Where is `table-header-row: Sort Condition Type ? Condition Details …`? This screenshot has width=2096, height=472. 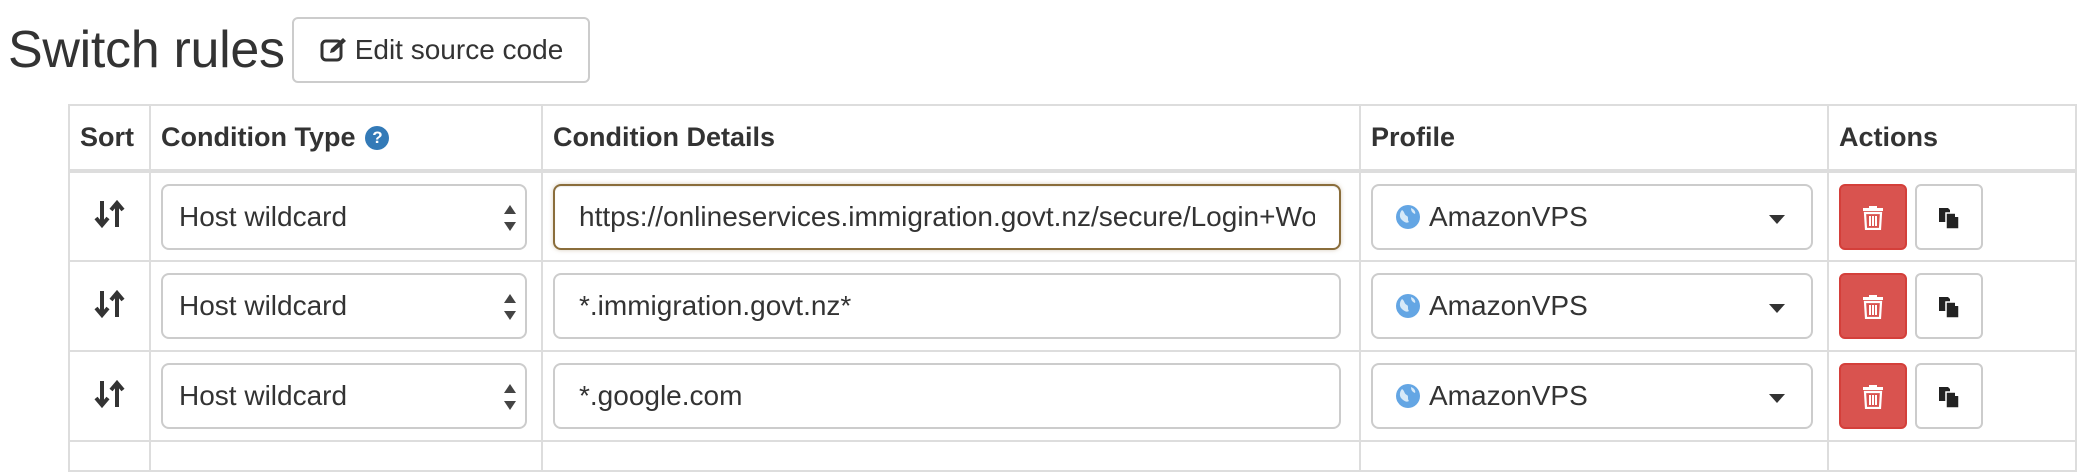 table-header-row: Sort Condition Type ? Condition Details … is located at coordinates (1072, 138).